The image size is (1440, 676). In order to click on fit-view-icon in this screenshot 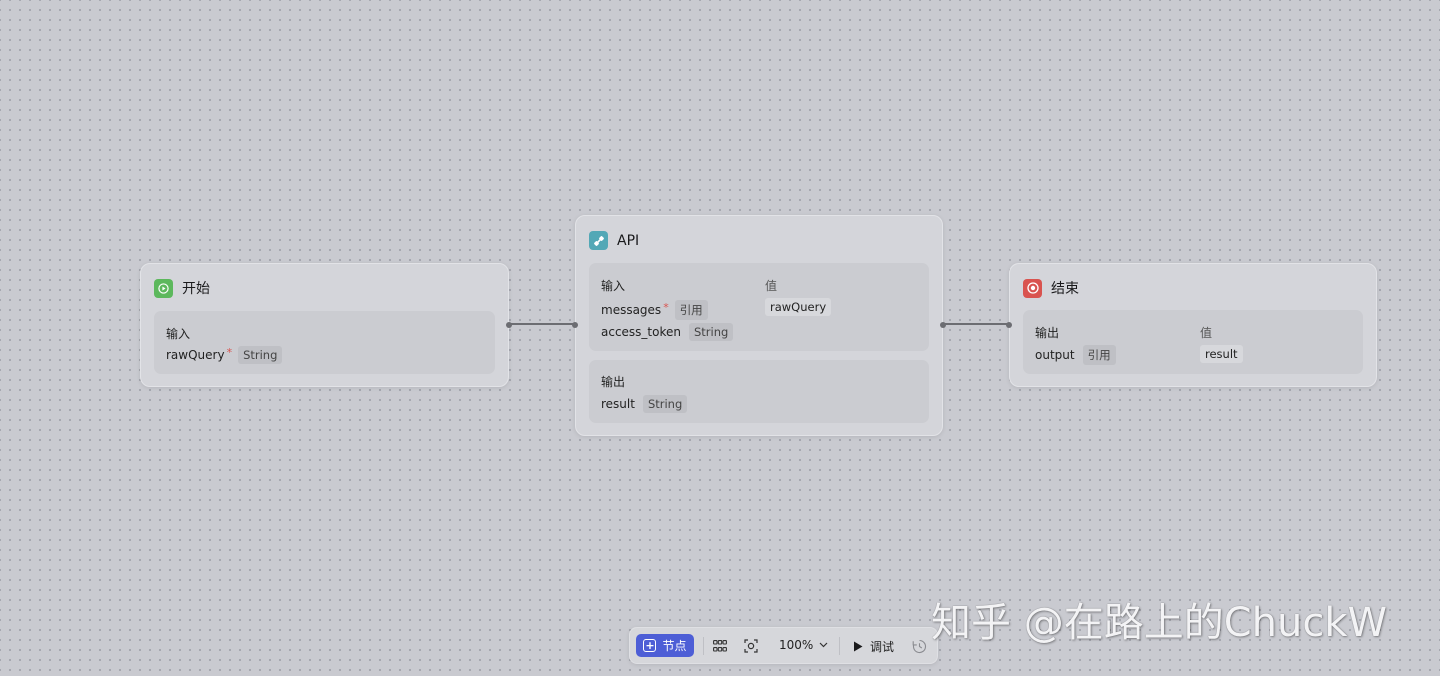, I will do `click(751, 646)`.